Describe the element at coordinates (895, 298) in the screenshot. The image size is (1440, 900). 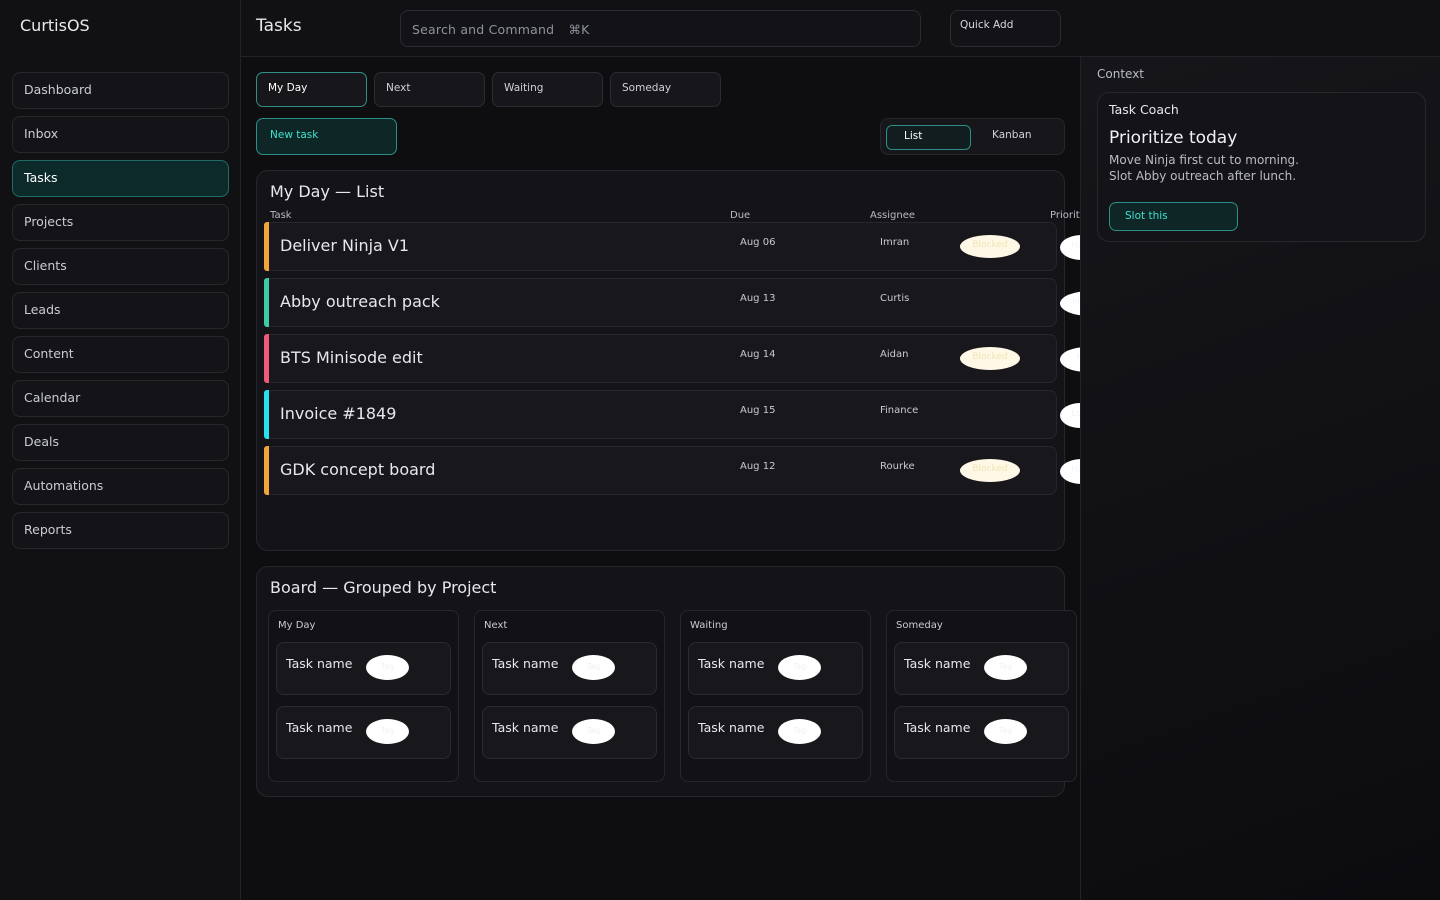
I see `assignee: Curtis` at that location.